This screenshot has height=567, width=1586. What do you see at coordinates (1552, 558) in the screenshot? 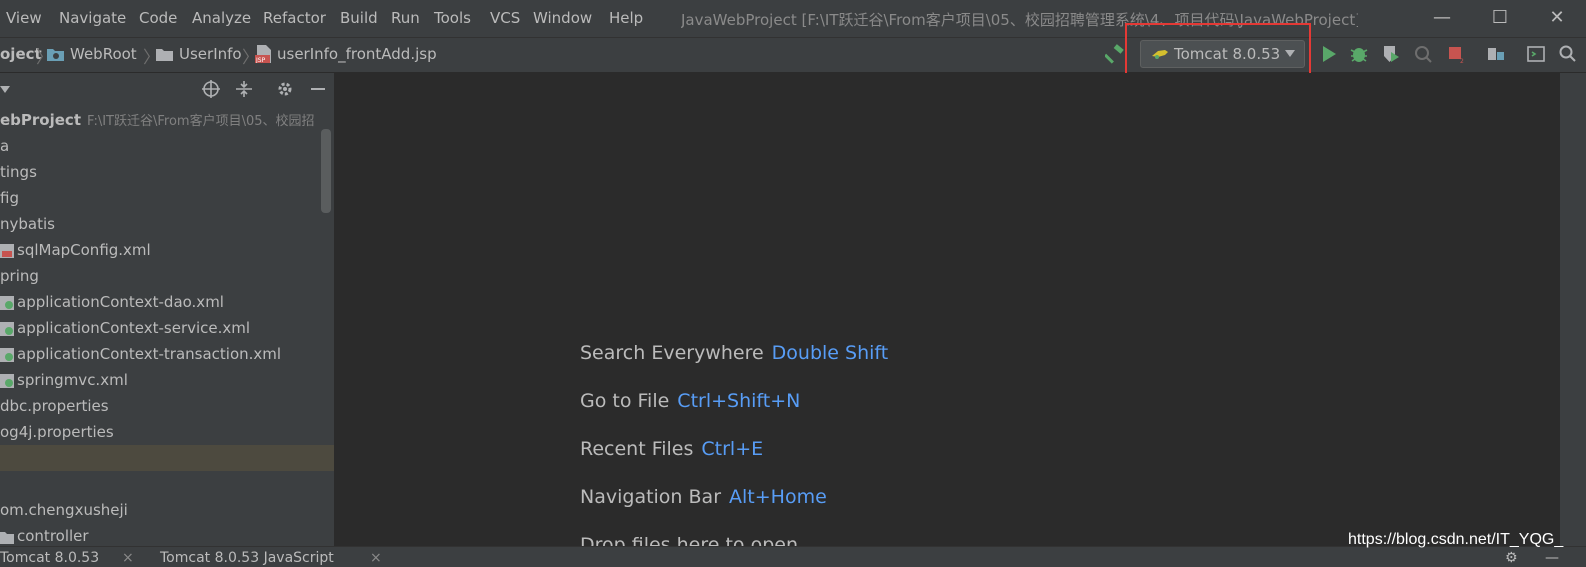
I see `hide-panel-icon: —` at bounding box center [1552, 558].